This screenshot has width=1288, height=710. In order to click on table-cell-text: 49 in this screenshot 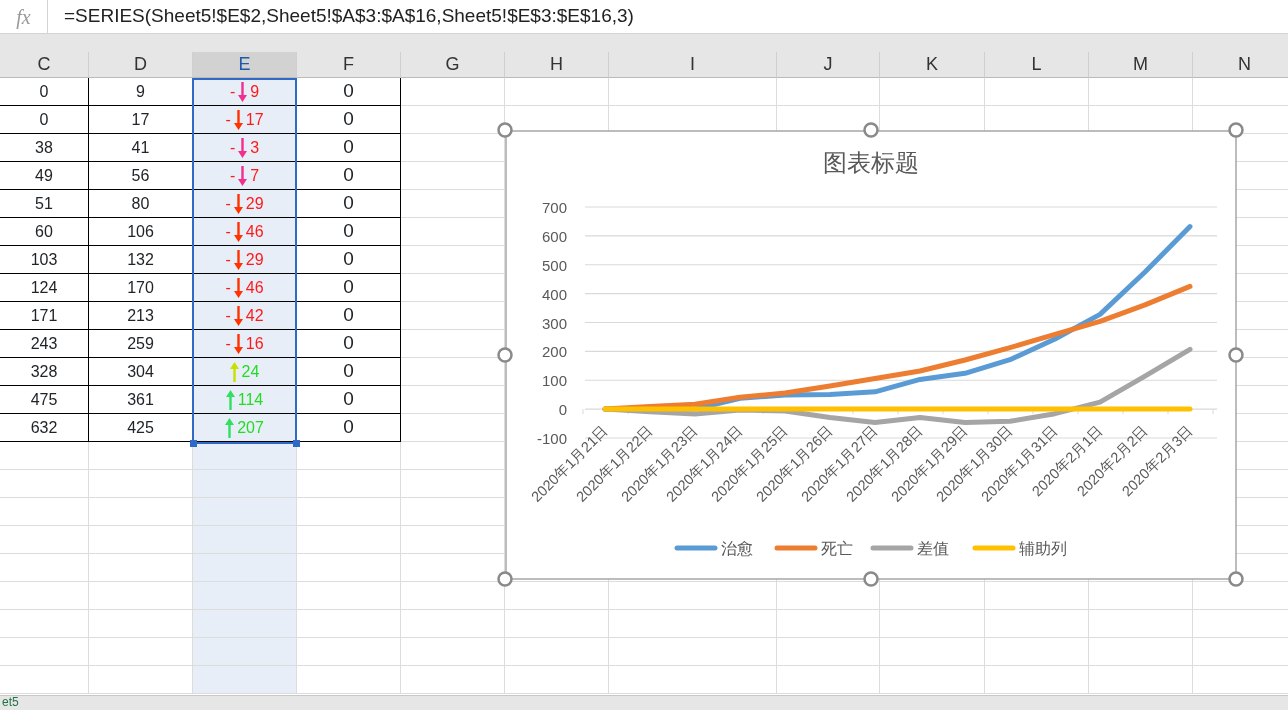, I will do `click(44, 175)`.